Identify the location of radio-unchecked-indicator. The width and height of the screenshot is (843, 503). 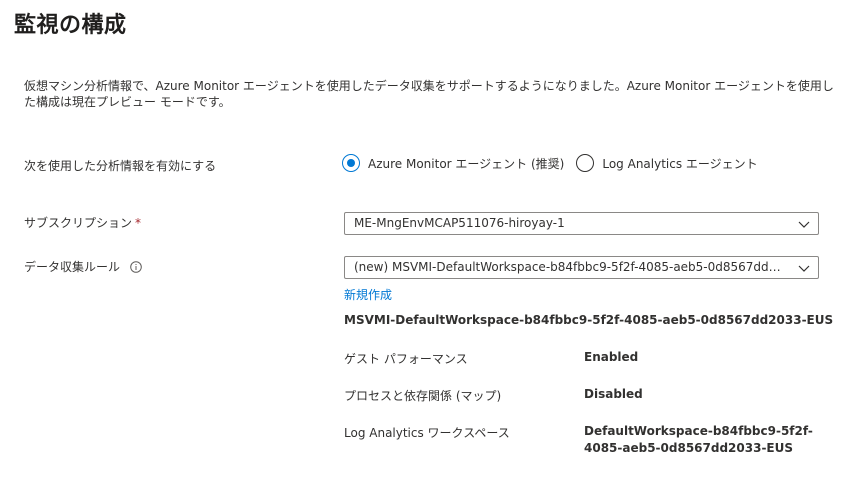
(585, 163).